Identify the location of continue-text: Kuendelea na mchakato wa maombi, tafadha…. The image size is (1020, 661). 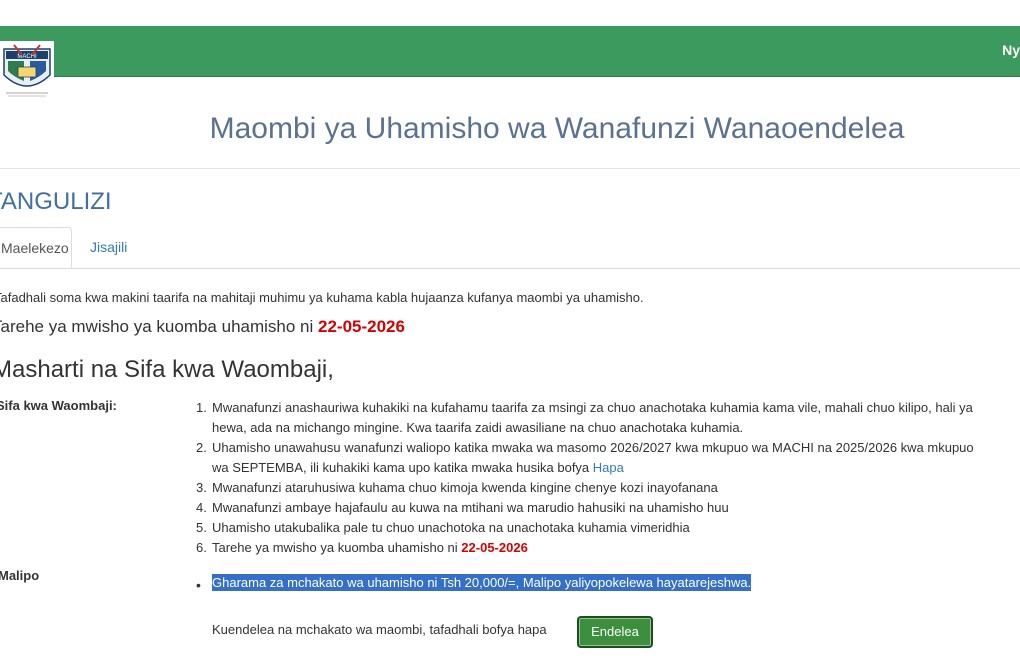
(379, 629).